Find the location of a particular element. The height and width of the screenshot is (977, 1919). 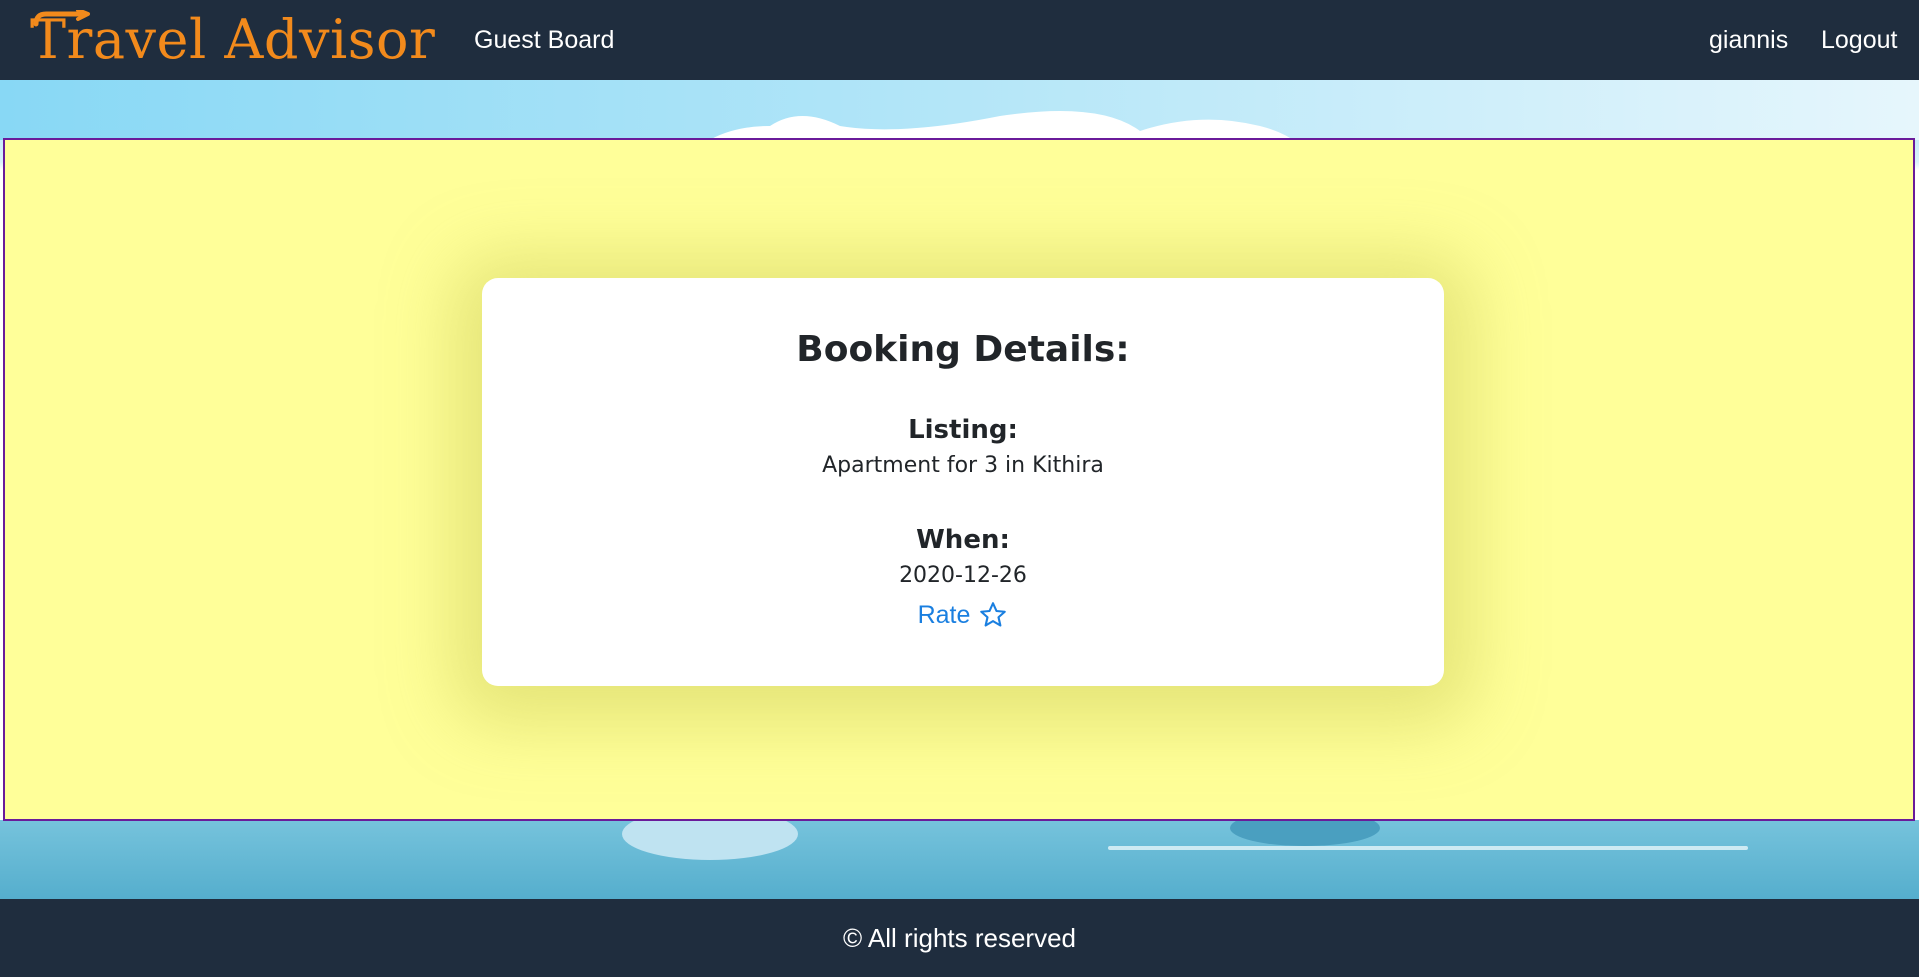

nav-logout-link: Logout is located at coordinates (1859, 40).